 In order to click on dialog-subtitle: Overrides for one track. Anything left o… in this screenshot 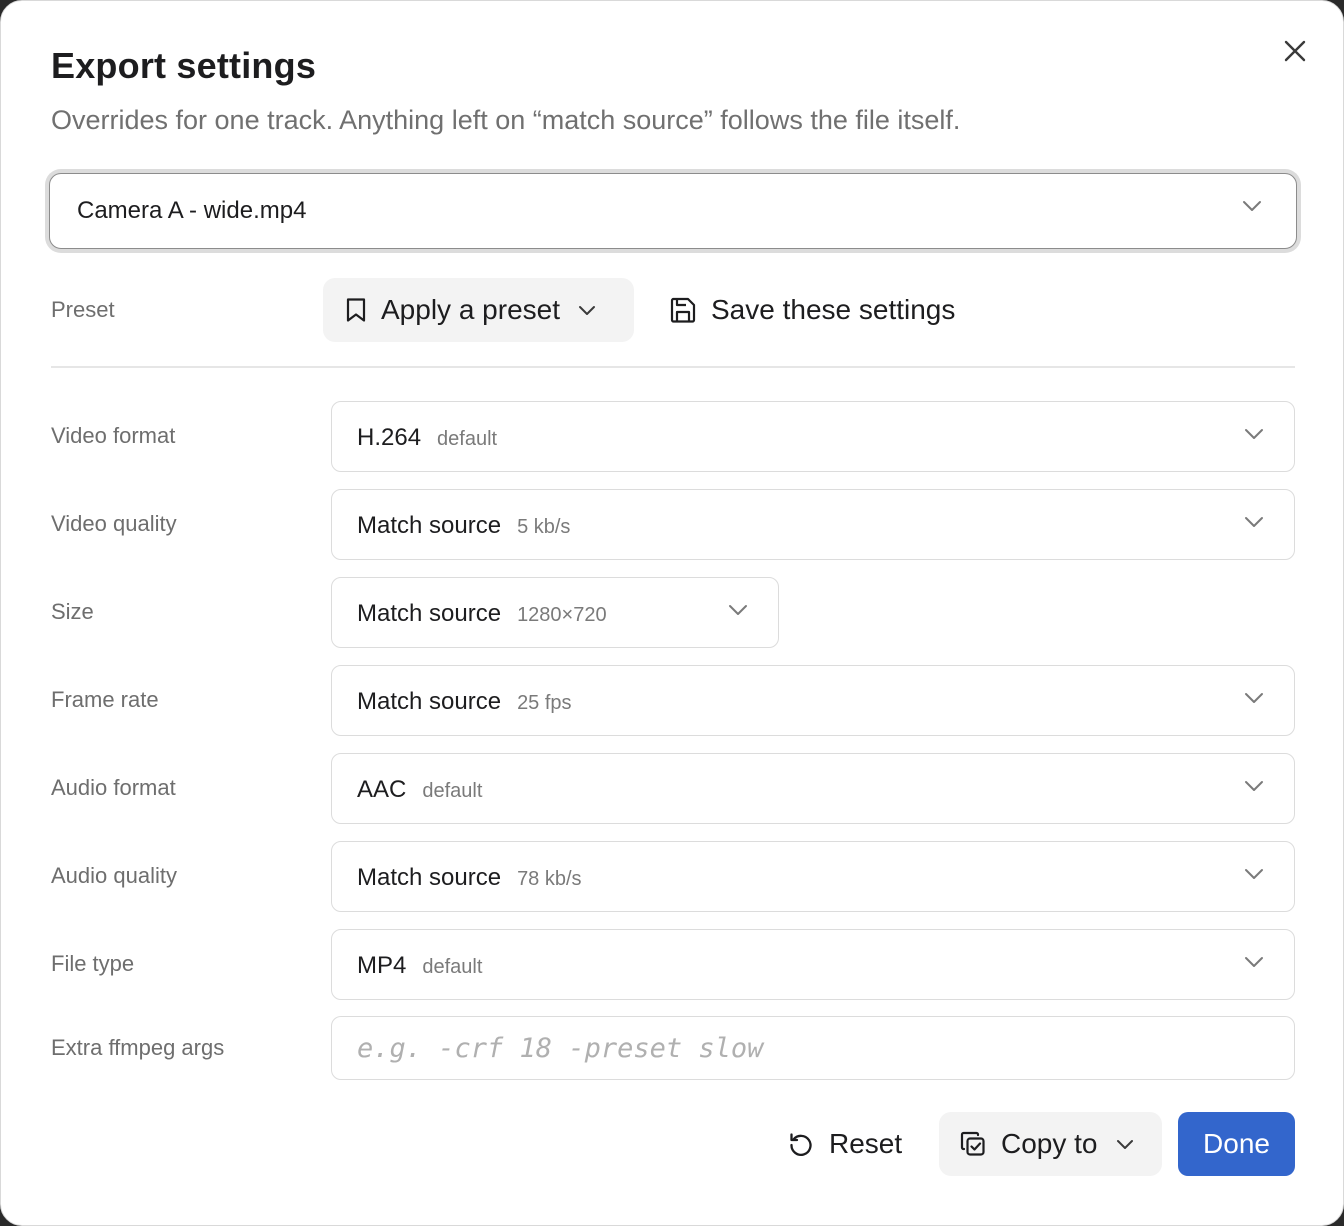, I will do `click(506, 120)`.